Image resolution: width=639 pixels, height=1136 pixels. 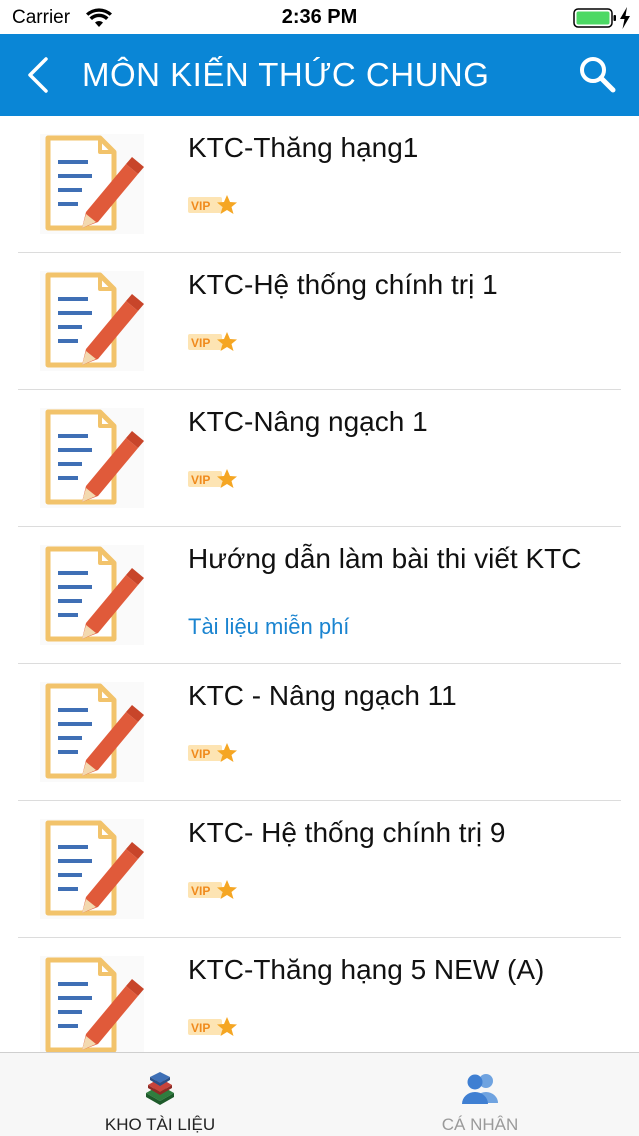 I want to click on users-icon, so click(x=480, y=1089).